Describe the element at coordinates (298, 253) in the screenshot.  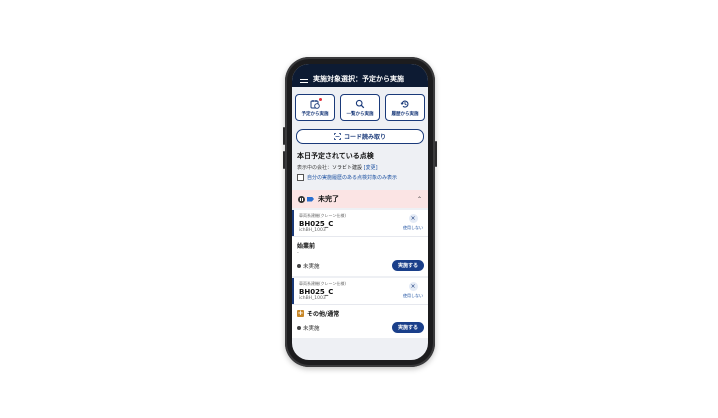
I see `section-subtitle: -` at that location.